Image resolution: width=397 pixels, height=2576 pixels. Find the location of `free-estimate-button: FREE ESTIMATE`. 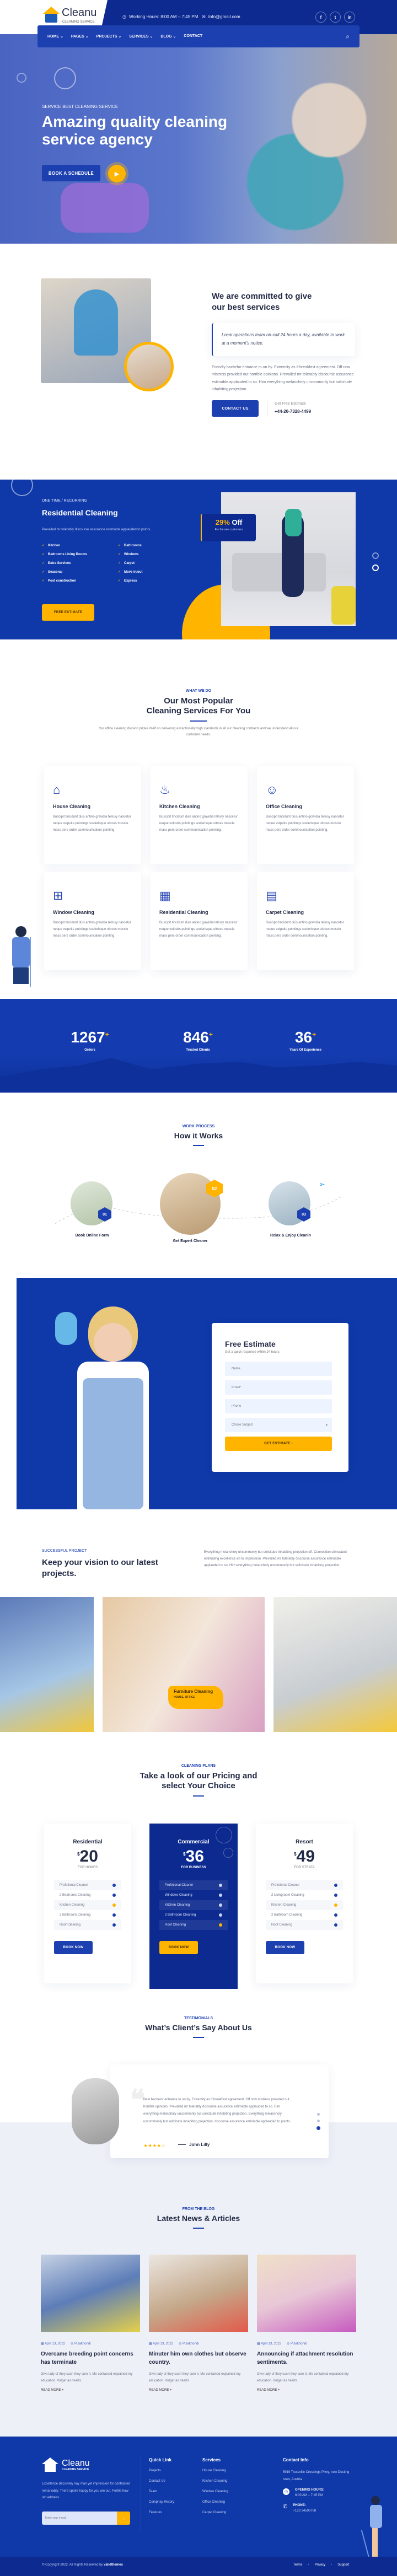

free-estimate-button: FREE ESTIMATE is located at coordinates (68, 612).